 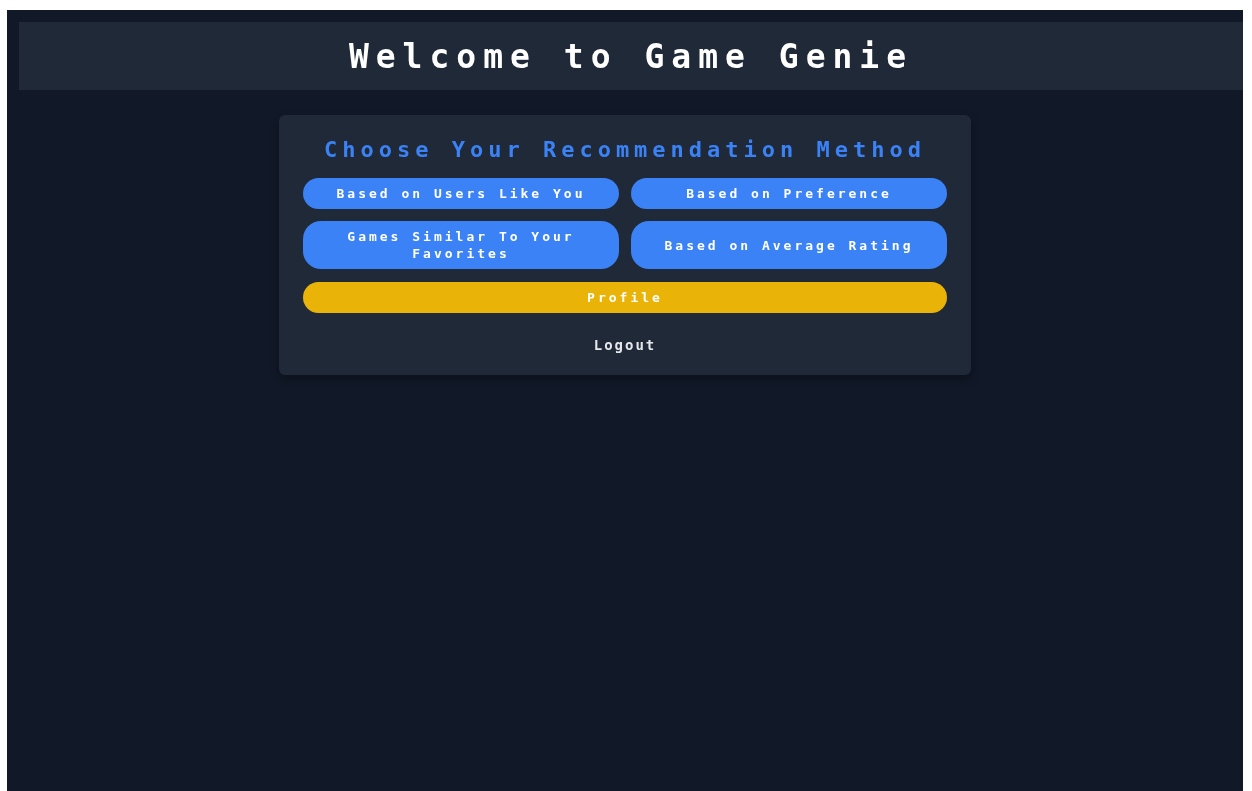 What do you see at coordinates (625, 149) in the screenshot?
I see `card-title: Choose Your Recommendation Method` at bounding box center [625, 149].